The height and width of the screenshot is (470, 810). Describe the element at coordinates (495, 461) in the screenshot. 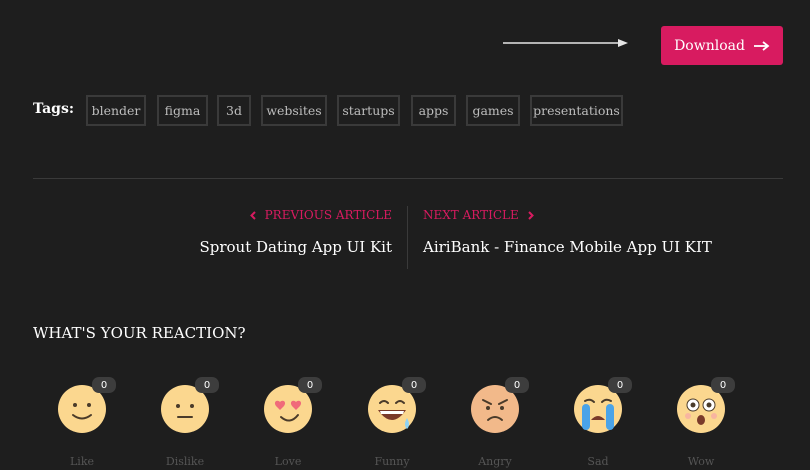

I see `reaction-label: Angry` at that location.